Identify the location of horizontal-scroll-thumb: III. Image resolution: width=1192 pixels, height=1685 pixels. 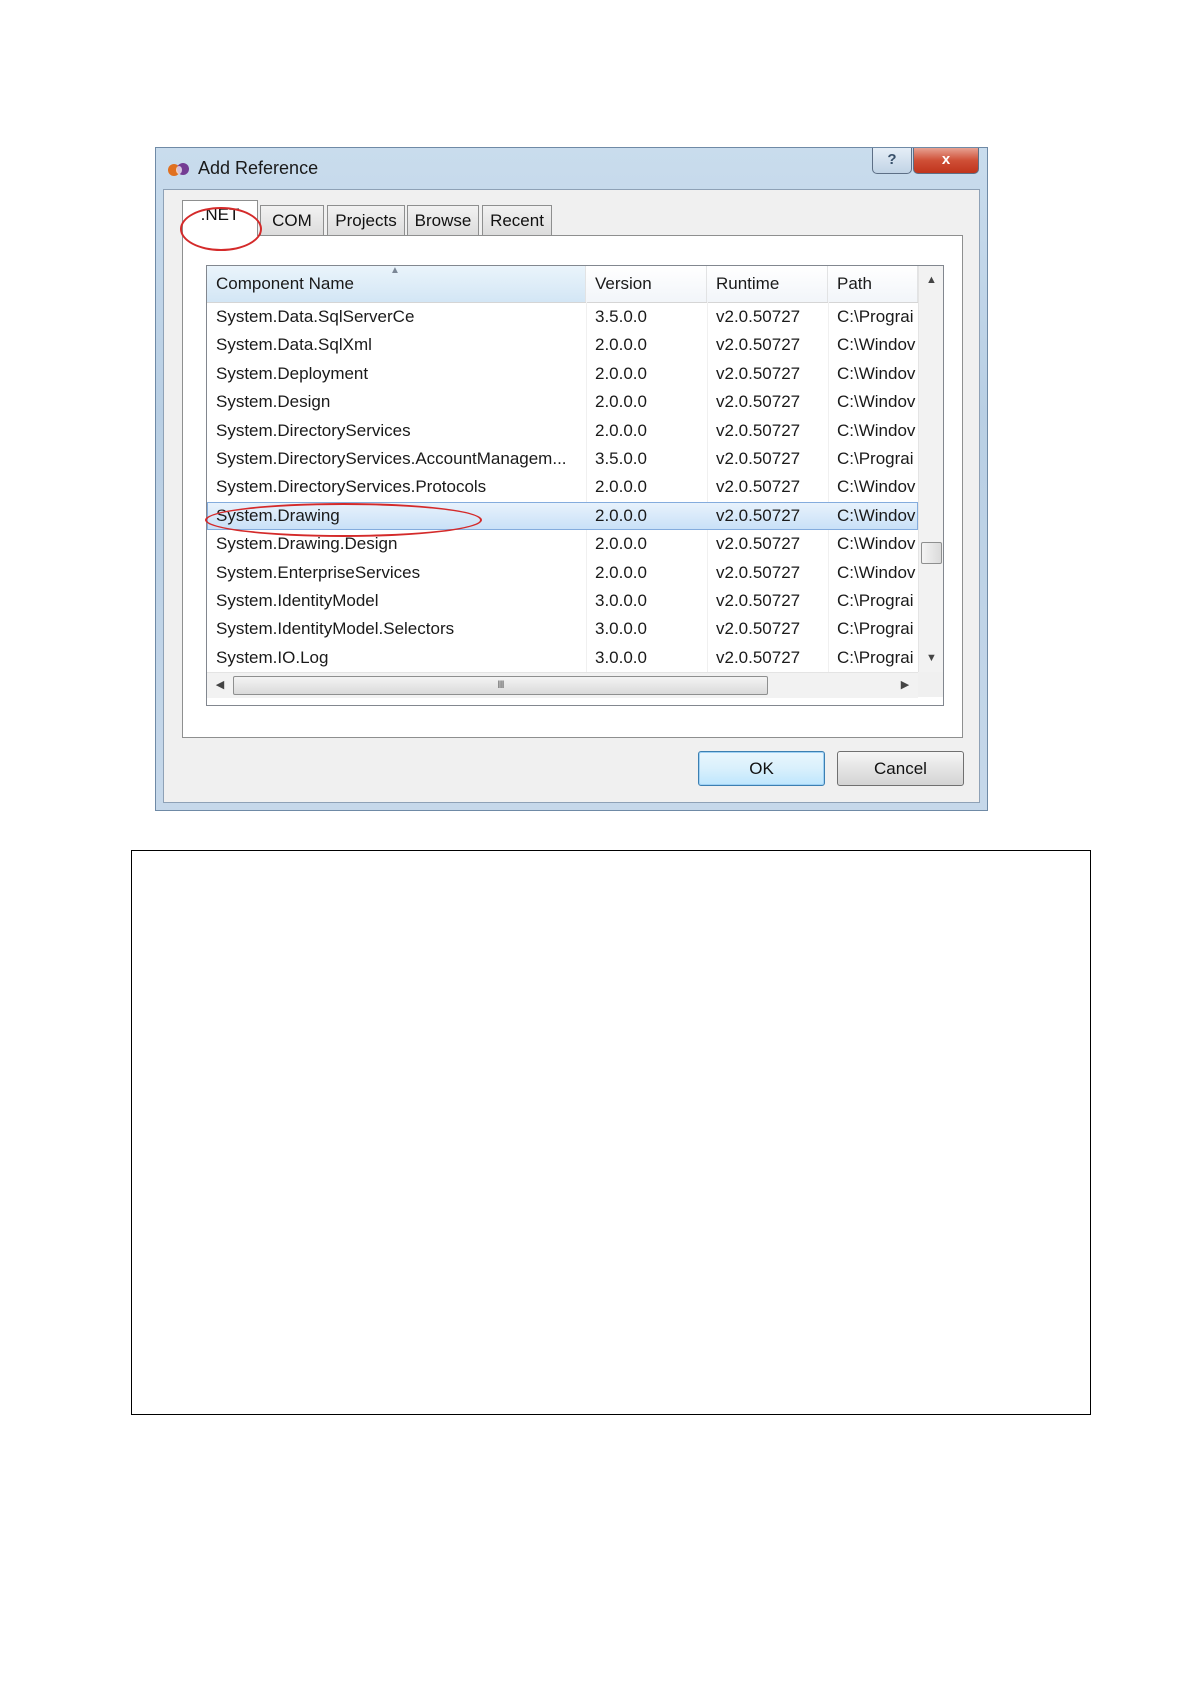
(500, 685).